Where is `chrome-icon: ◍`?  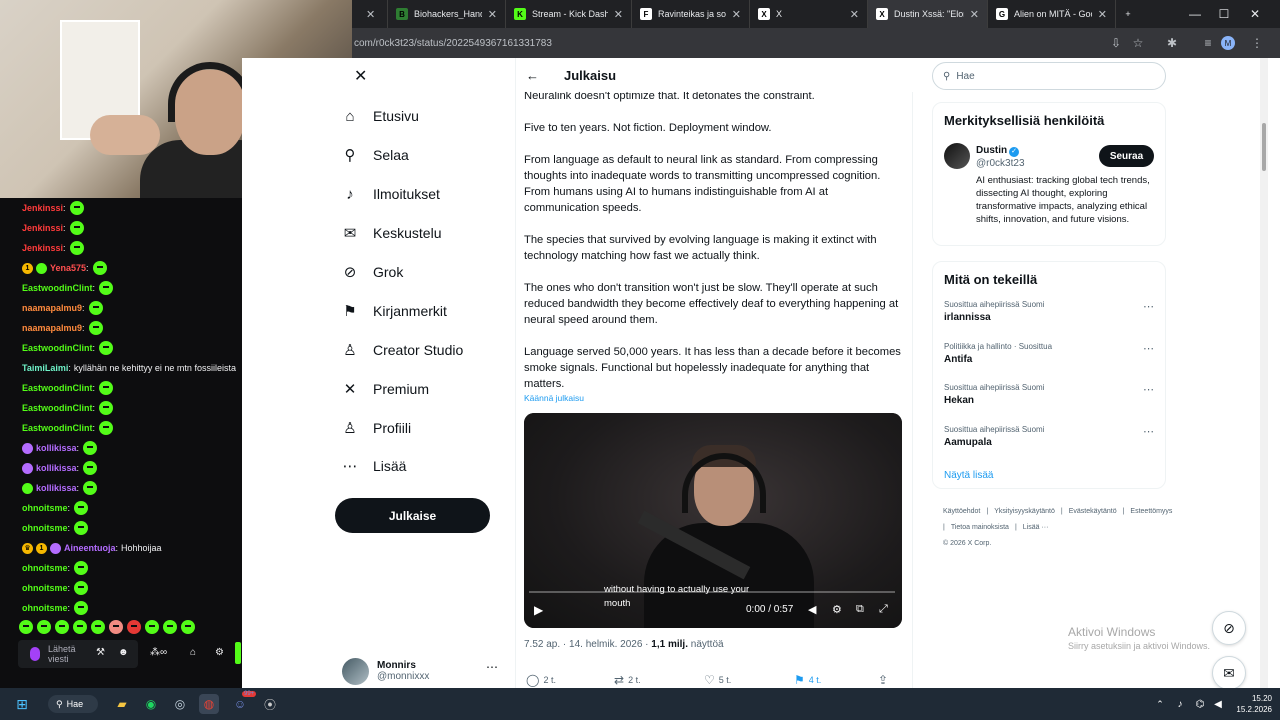 chrome-icon: ◍ is located at coordinates (209, 704).